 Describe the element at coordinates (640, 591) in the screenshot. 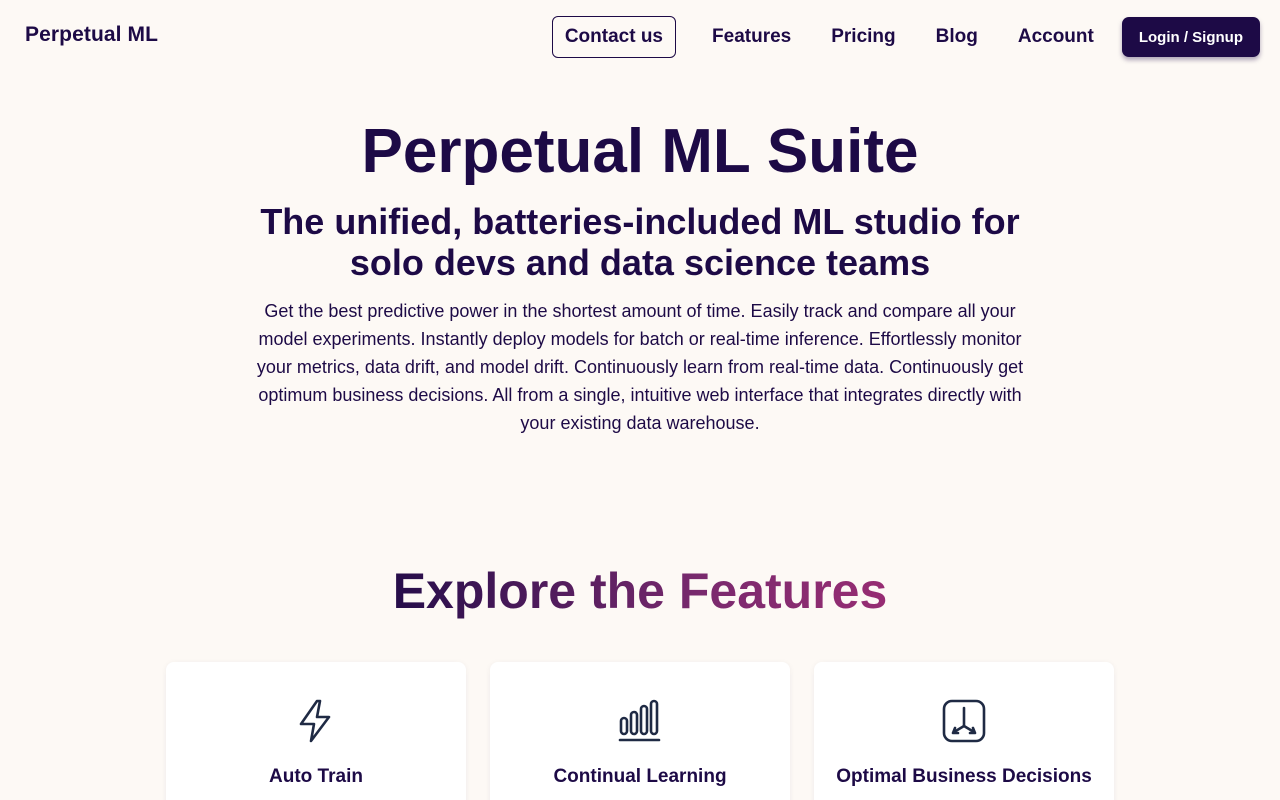

I see `features-heading: Explore the Features` at that location.